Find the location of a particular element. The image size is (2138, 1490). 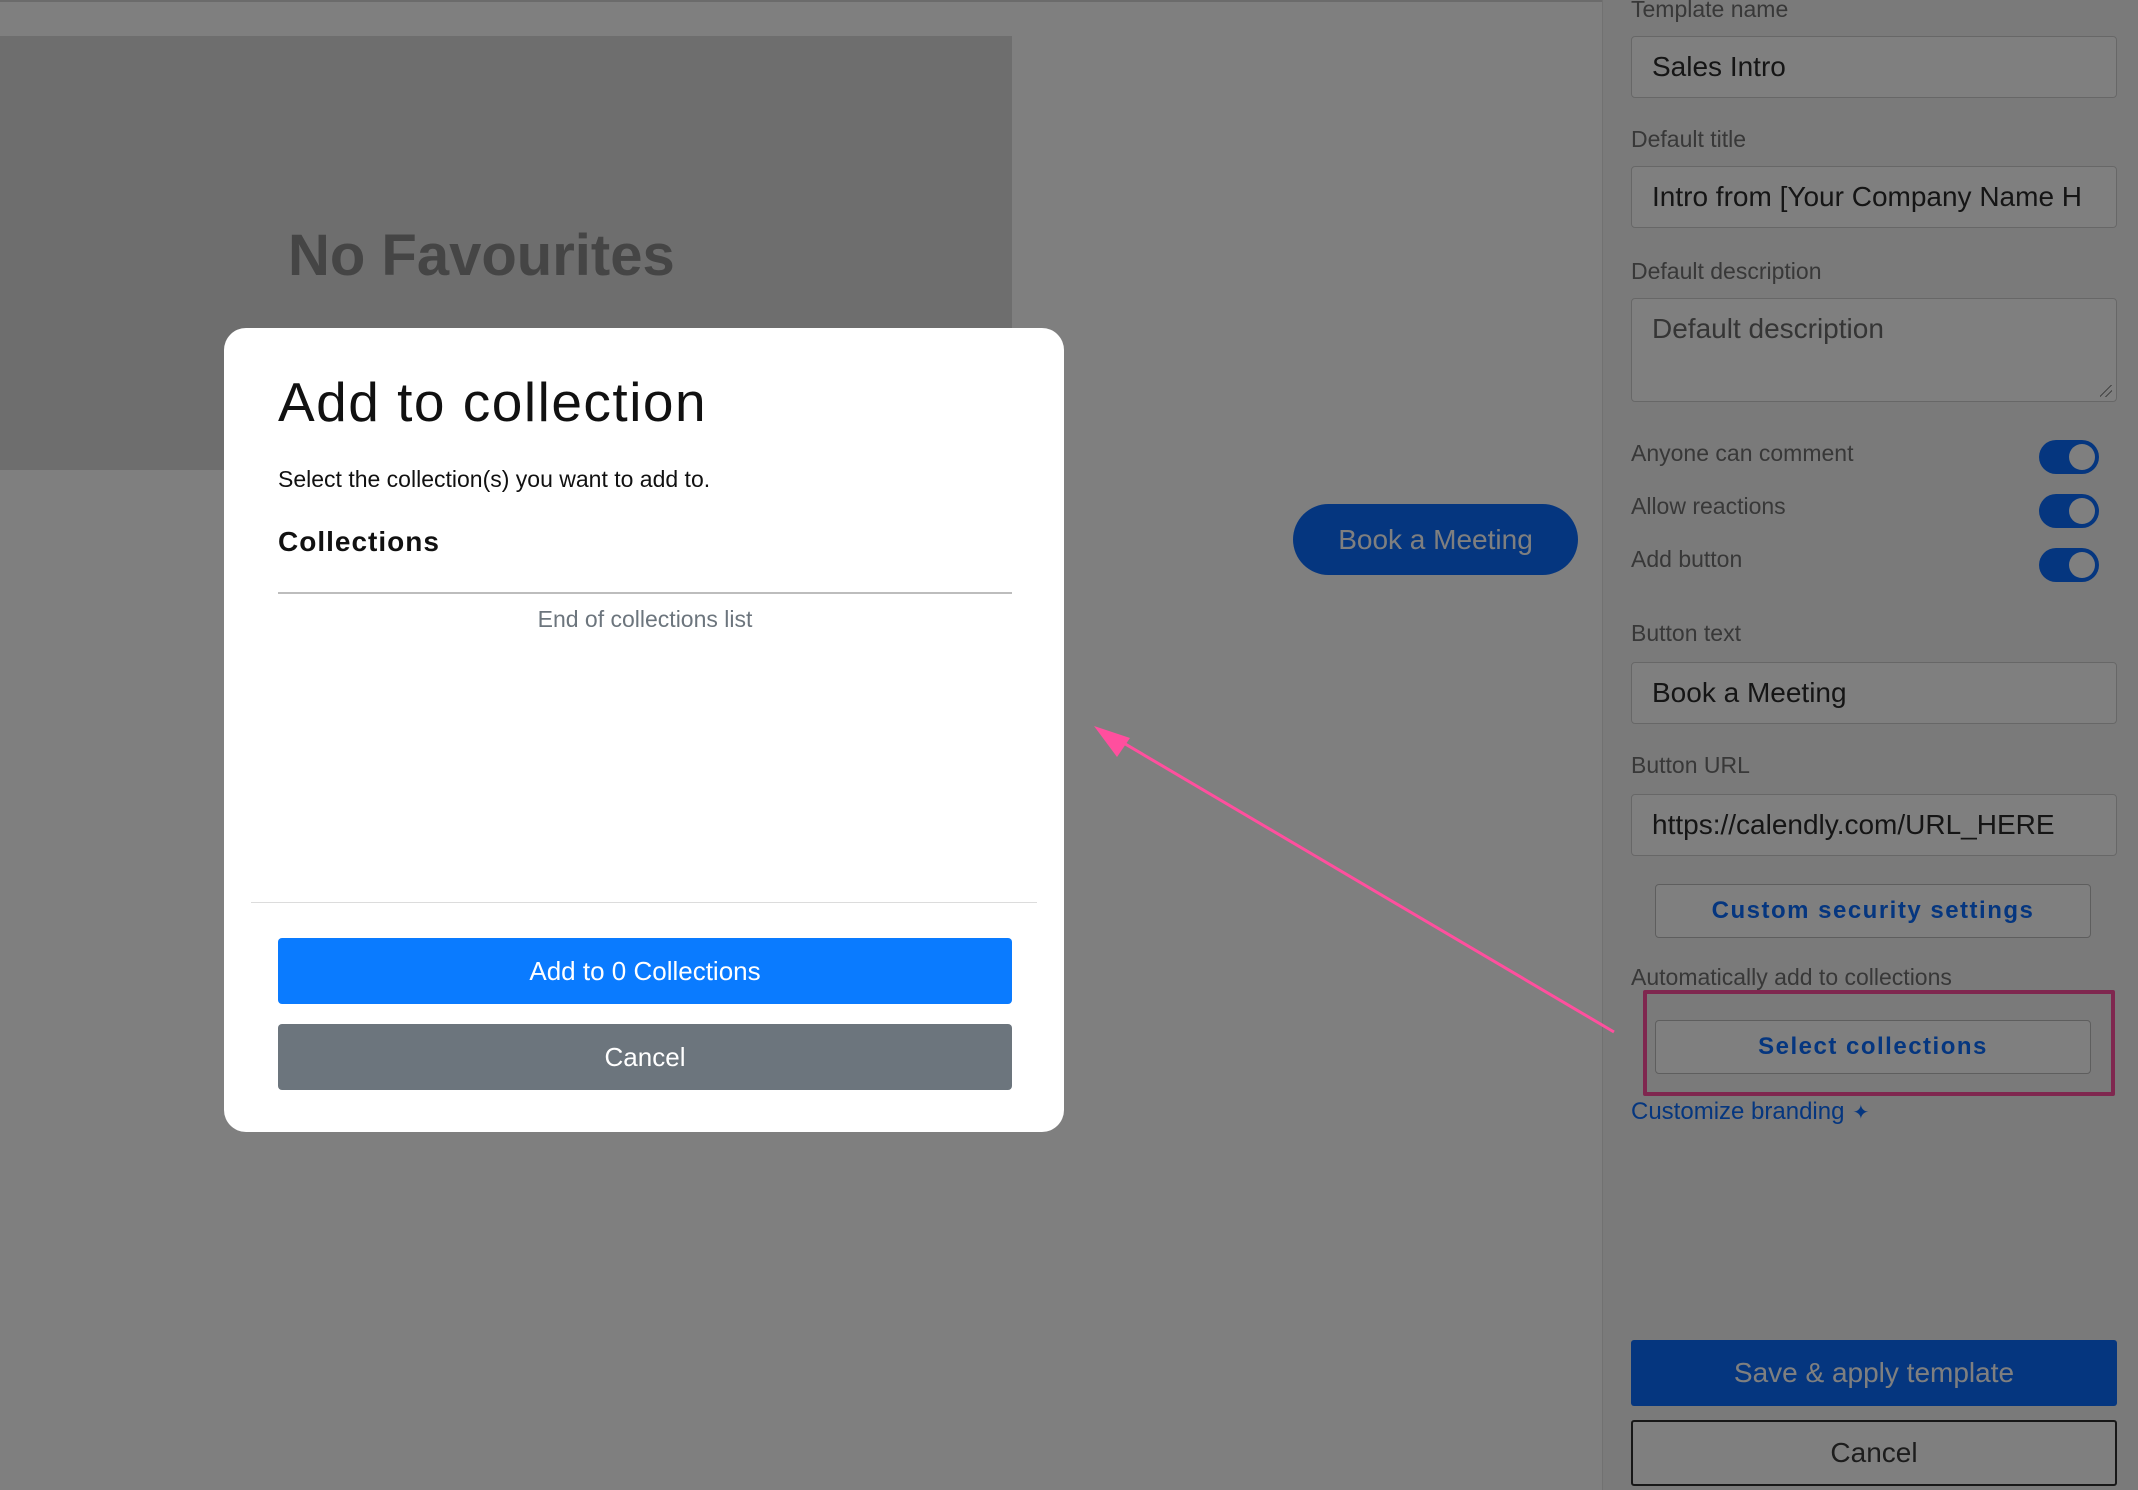

modal-cancel-button: Cancel is located at coordinates (645, 1057).